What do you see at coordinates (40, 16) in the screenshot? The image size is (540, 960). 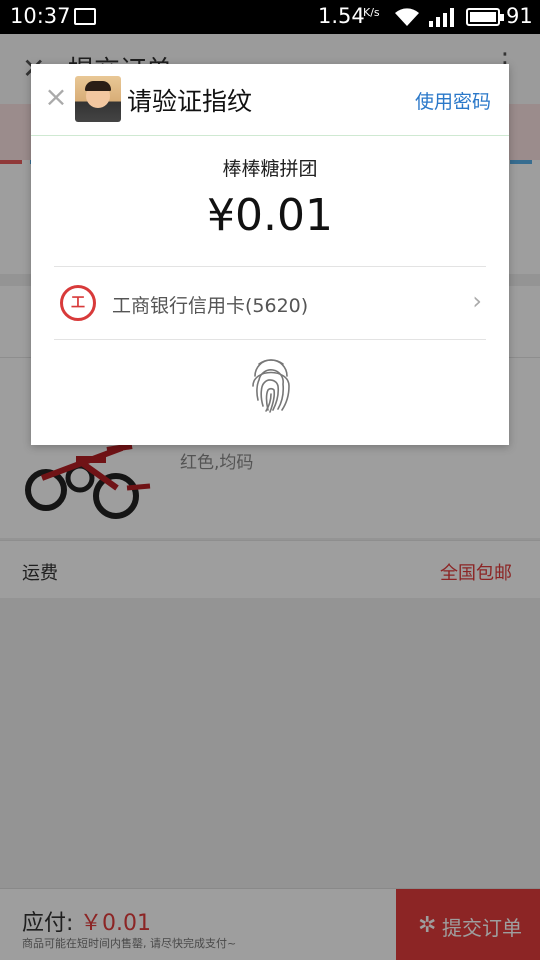 I see `clock: 10:37` at bounding box center [40, 16].